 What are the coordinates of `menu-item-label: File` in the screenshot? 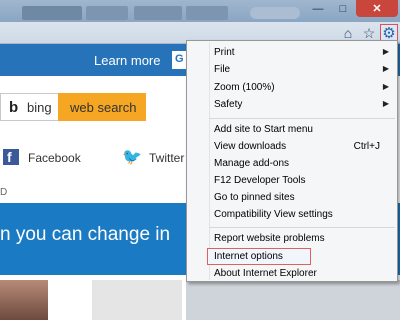 It's located at (222, 69).